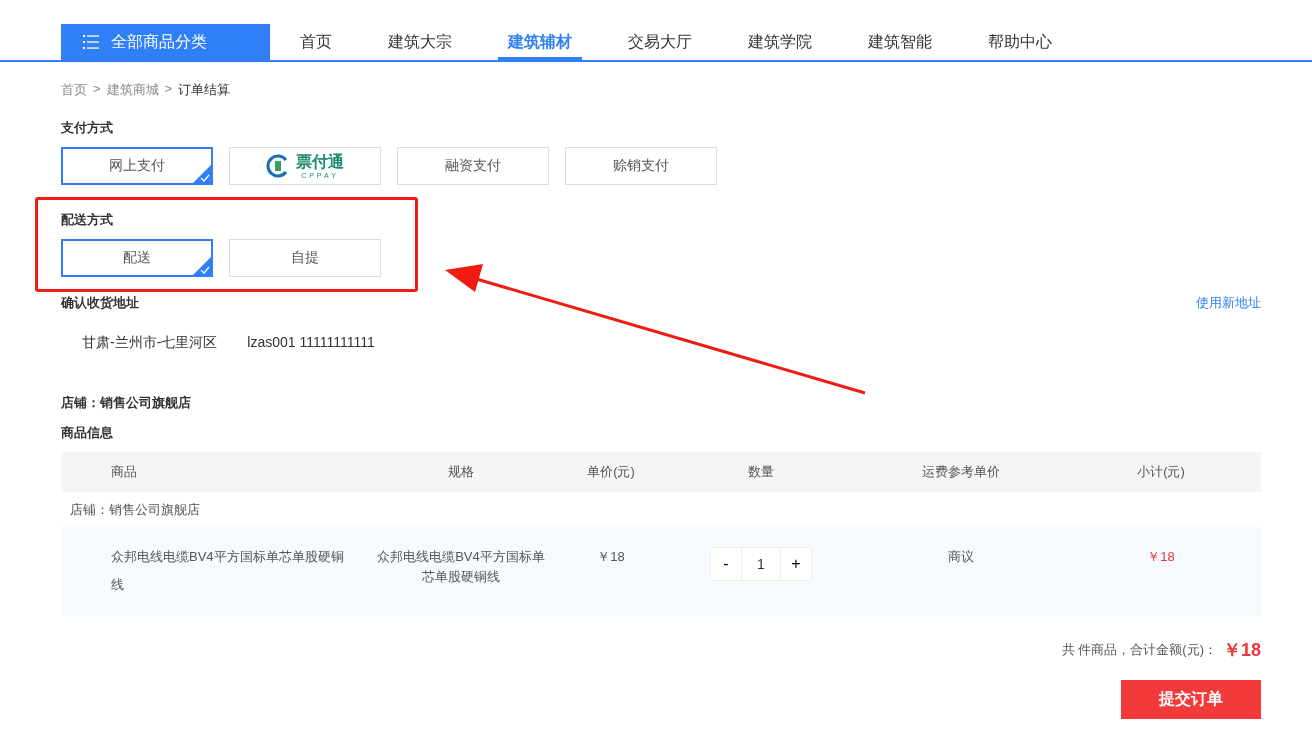 The image size is (1312, 754). What do you see at coordinates (137, 258) in the screenshot?
I see `option-button: 配送` at bounding box center [137, 258].